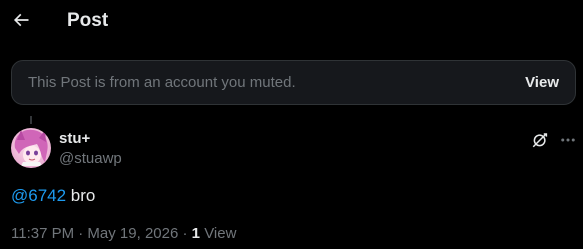  What do you see at coordinates (542, 83) in the screenshot?
I see `view-muted-post-button: View` at bounding box center [542, 83].